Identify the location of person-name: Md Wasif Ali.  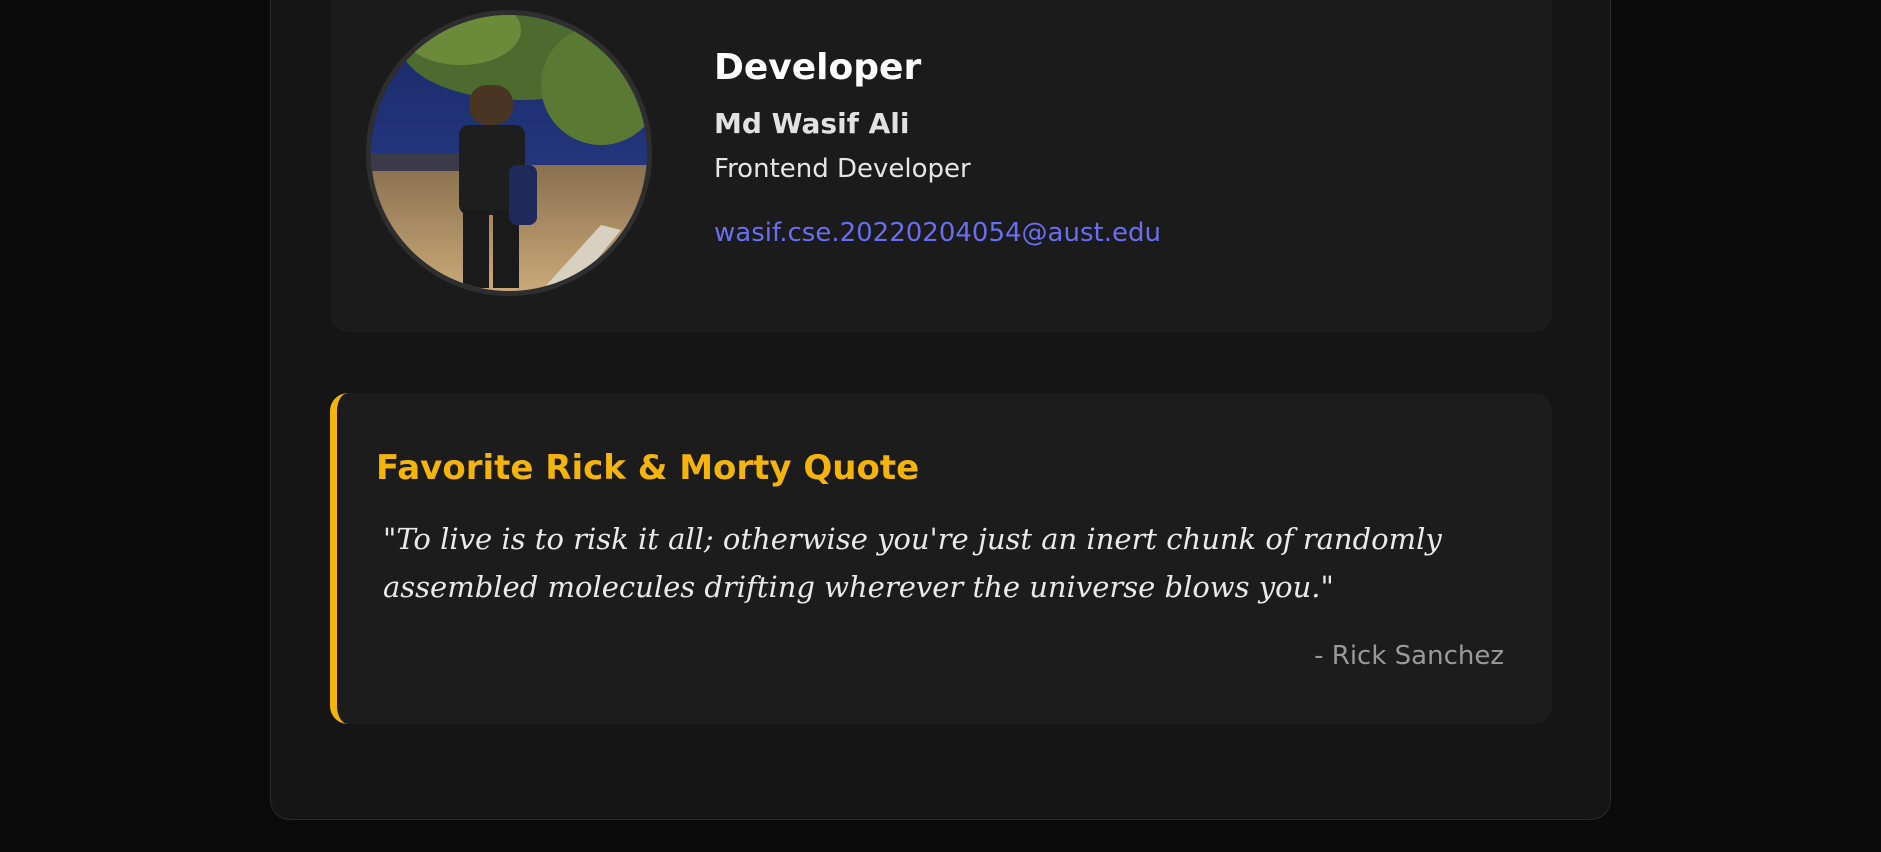
(812, 123).